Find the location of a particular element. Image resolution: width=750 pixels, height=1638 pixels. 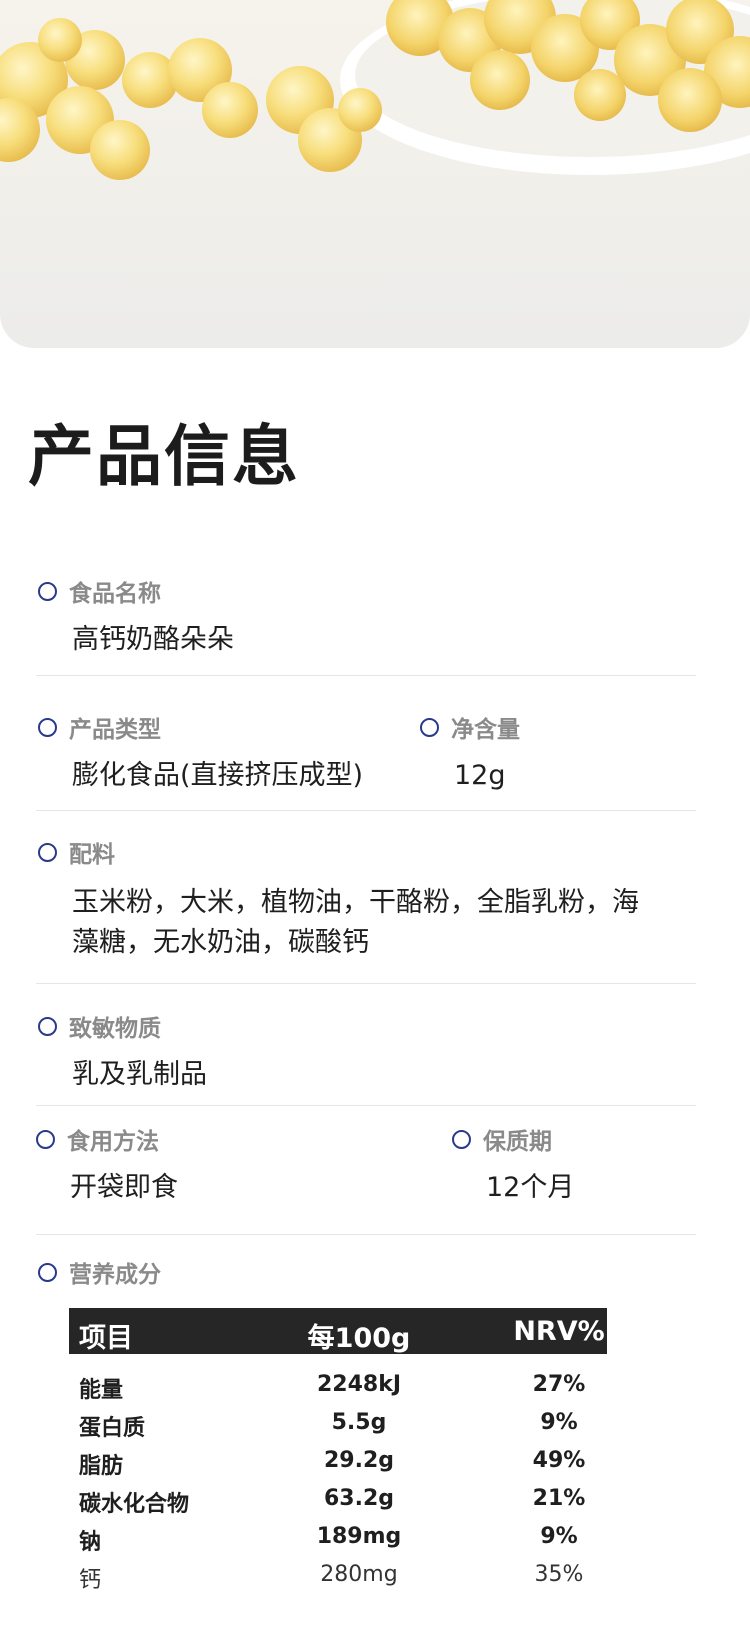

field-label: 致敏物质 is located at coordinates (115, 1029).